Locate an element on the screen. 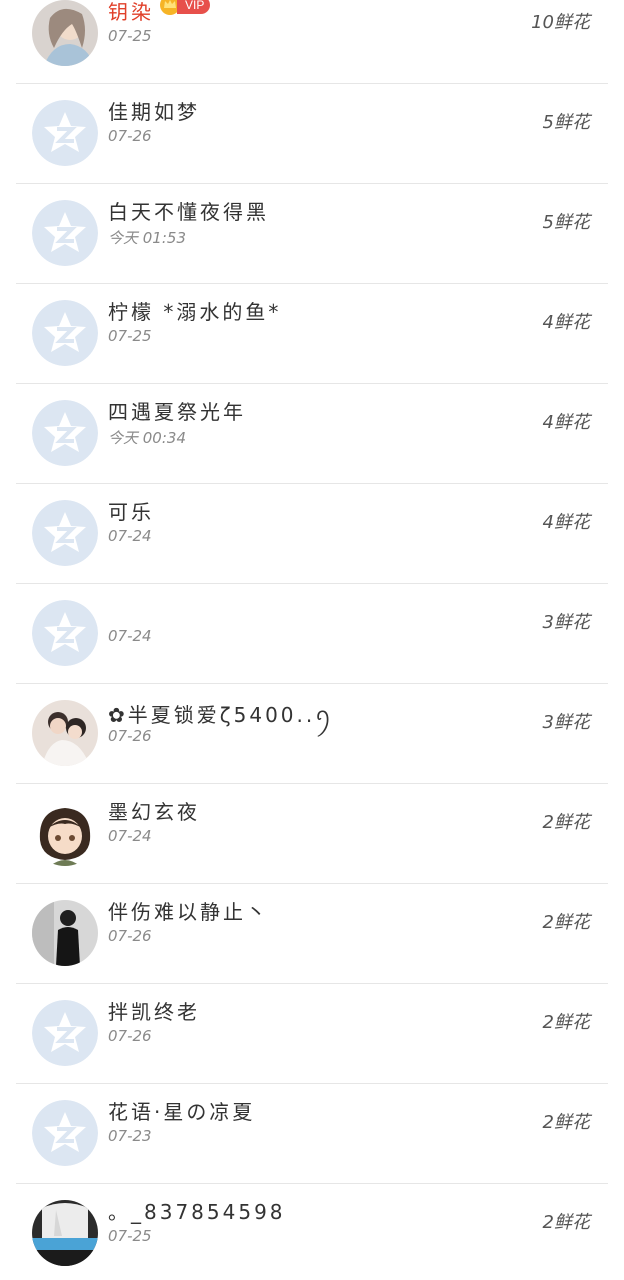 The height and width of the screenshot is (1280, 624). list-item: 可乐 07-24 4鲜花 is located at coordinates (312, 534).